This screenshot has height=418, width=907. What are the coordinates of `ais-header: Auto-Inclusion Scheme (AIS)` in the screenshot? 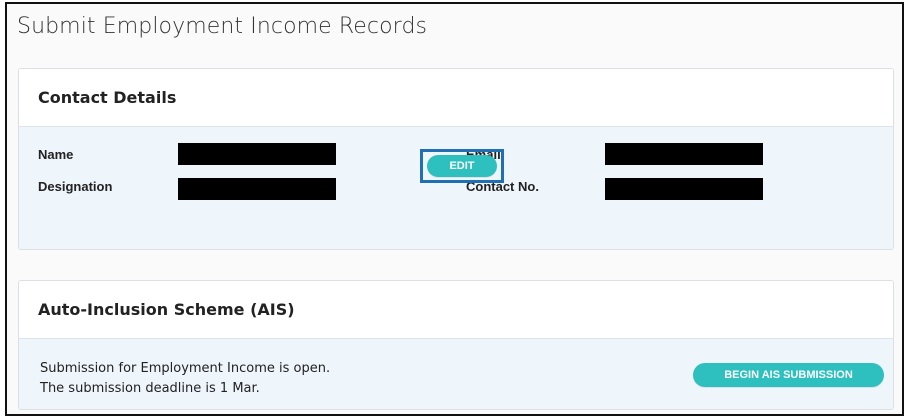 It's located at (456, 310).